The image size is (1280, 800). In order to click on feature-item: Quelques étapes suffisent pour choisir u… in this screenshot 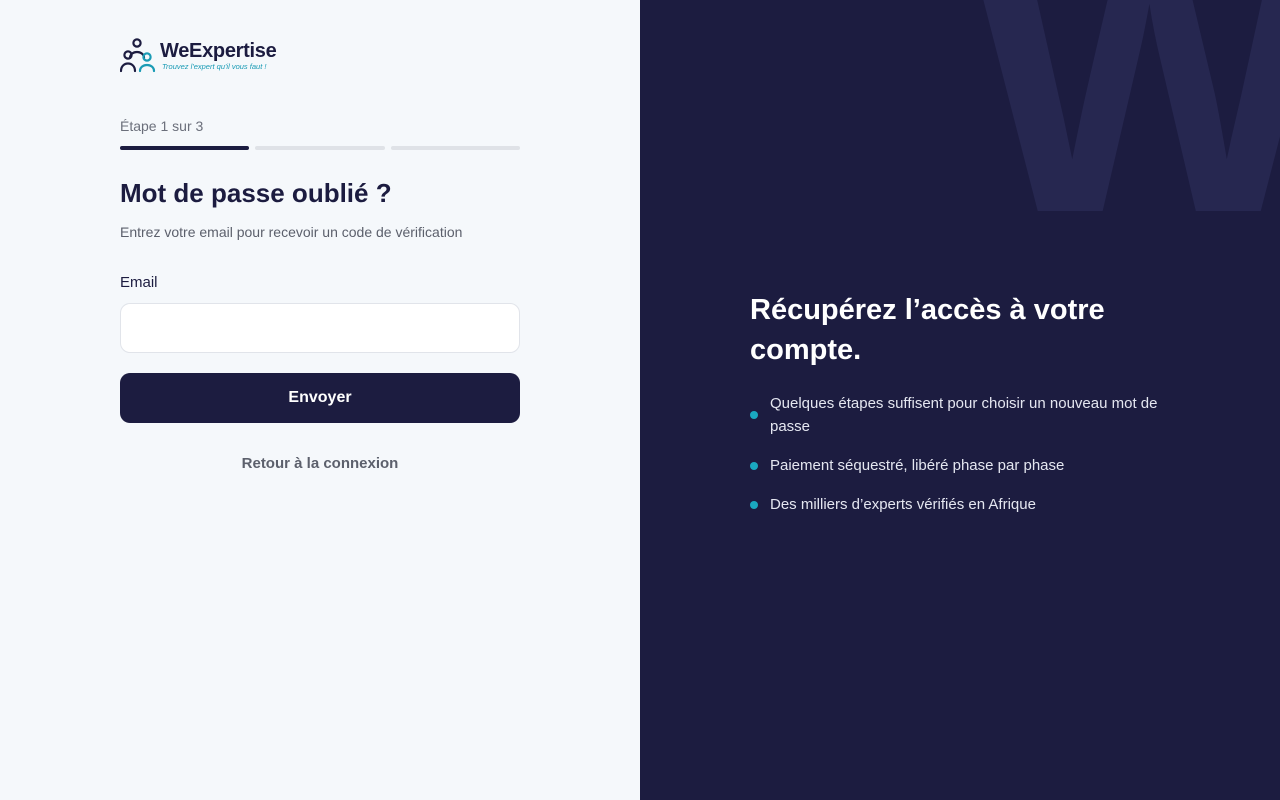, I will do `click(960, 415)`.